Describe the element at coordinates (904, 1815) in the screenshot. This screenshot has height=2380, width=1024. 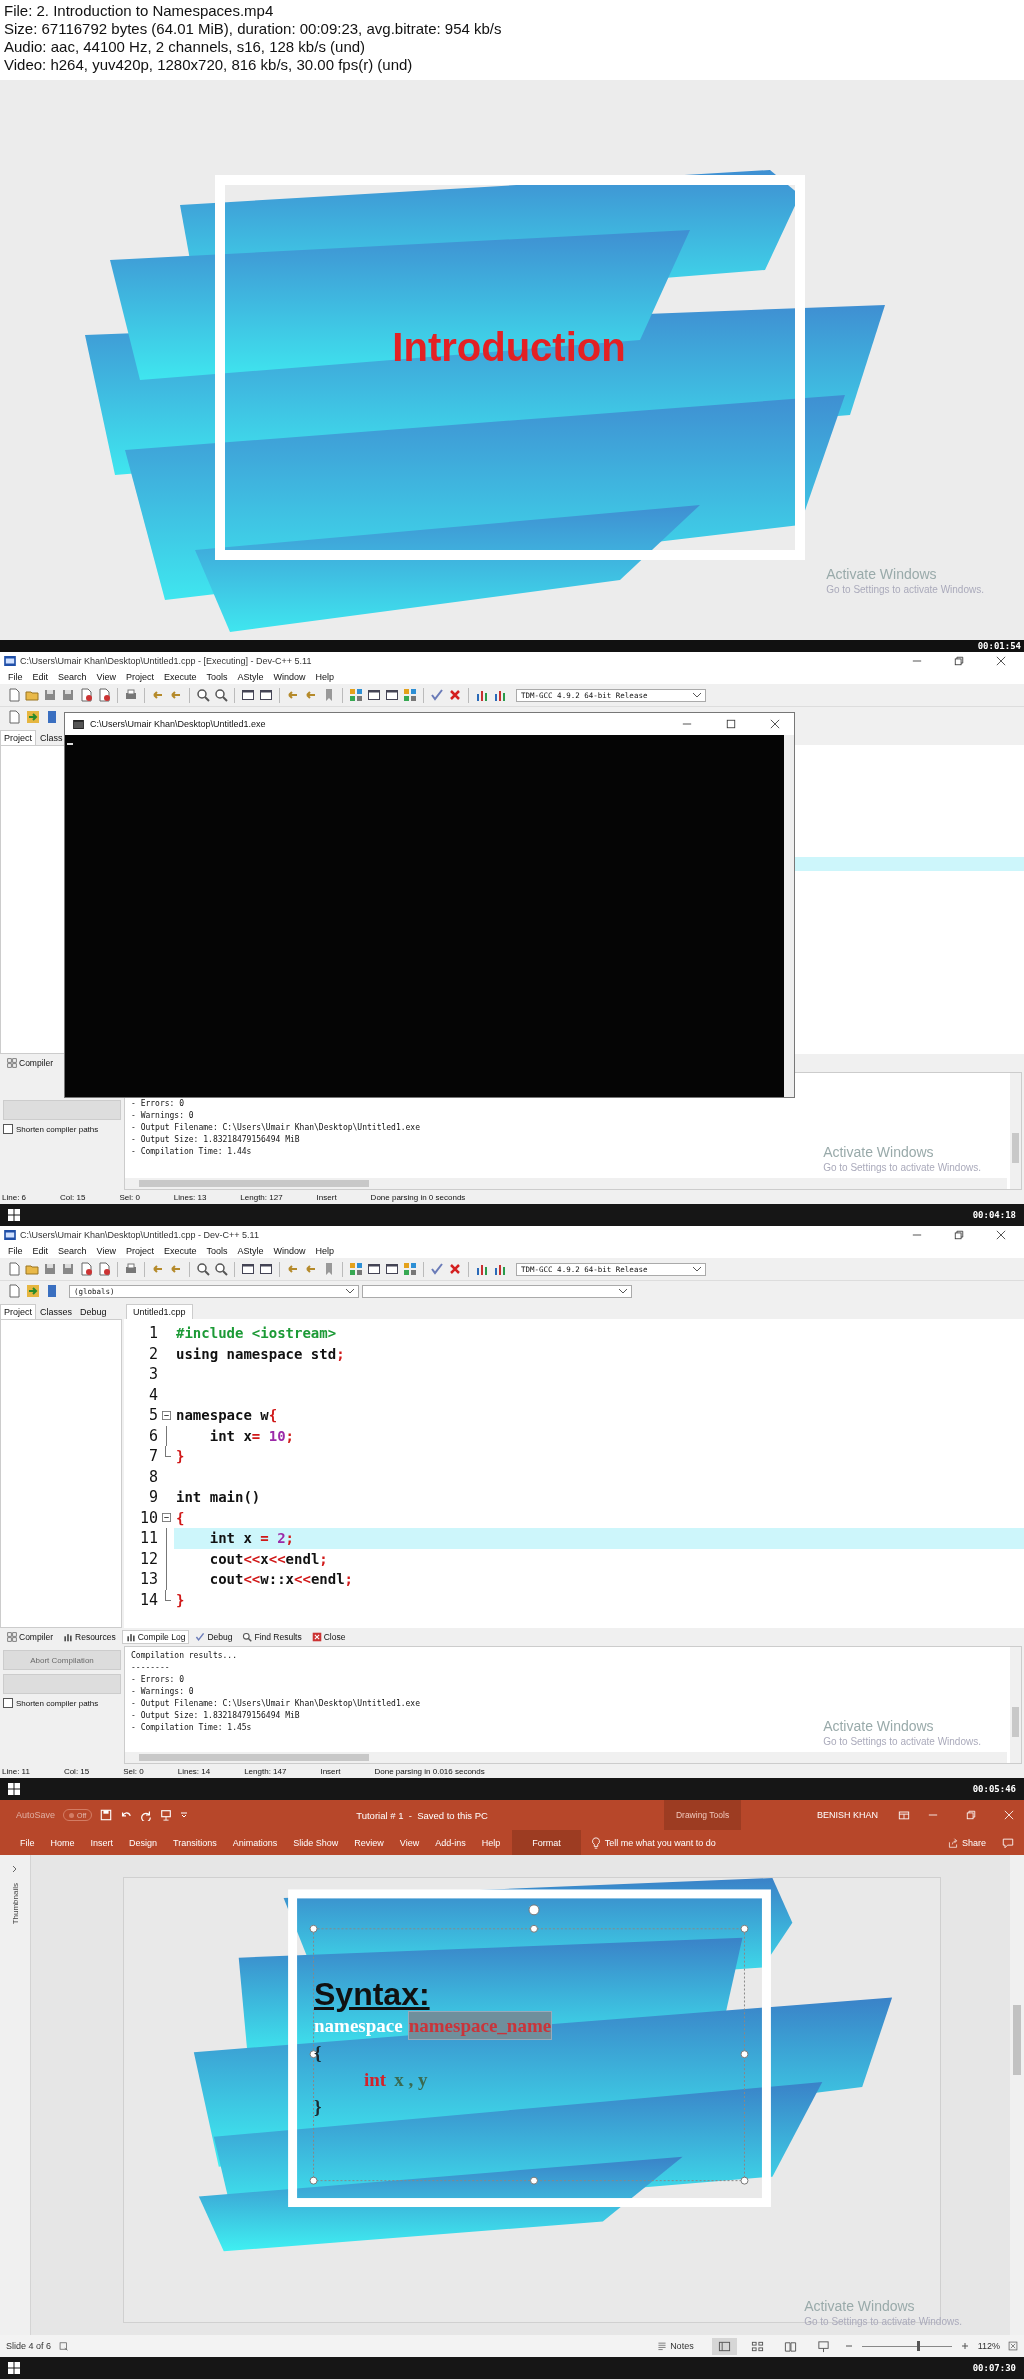
I see `ribbon-display-icon` at that location.